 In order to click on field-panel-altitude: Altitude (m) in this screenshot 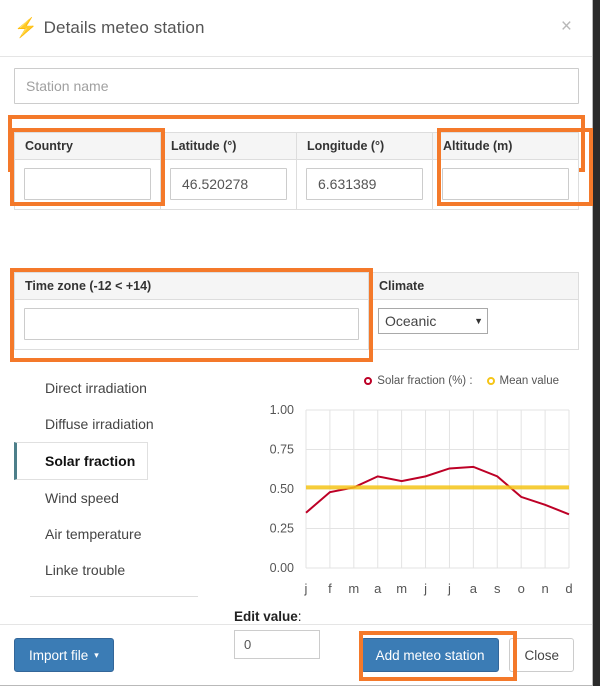, I will do `click(506, 171)`.